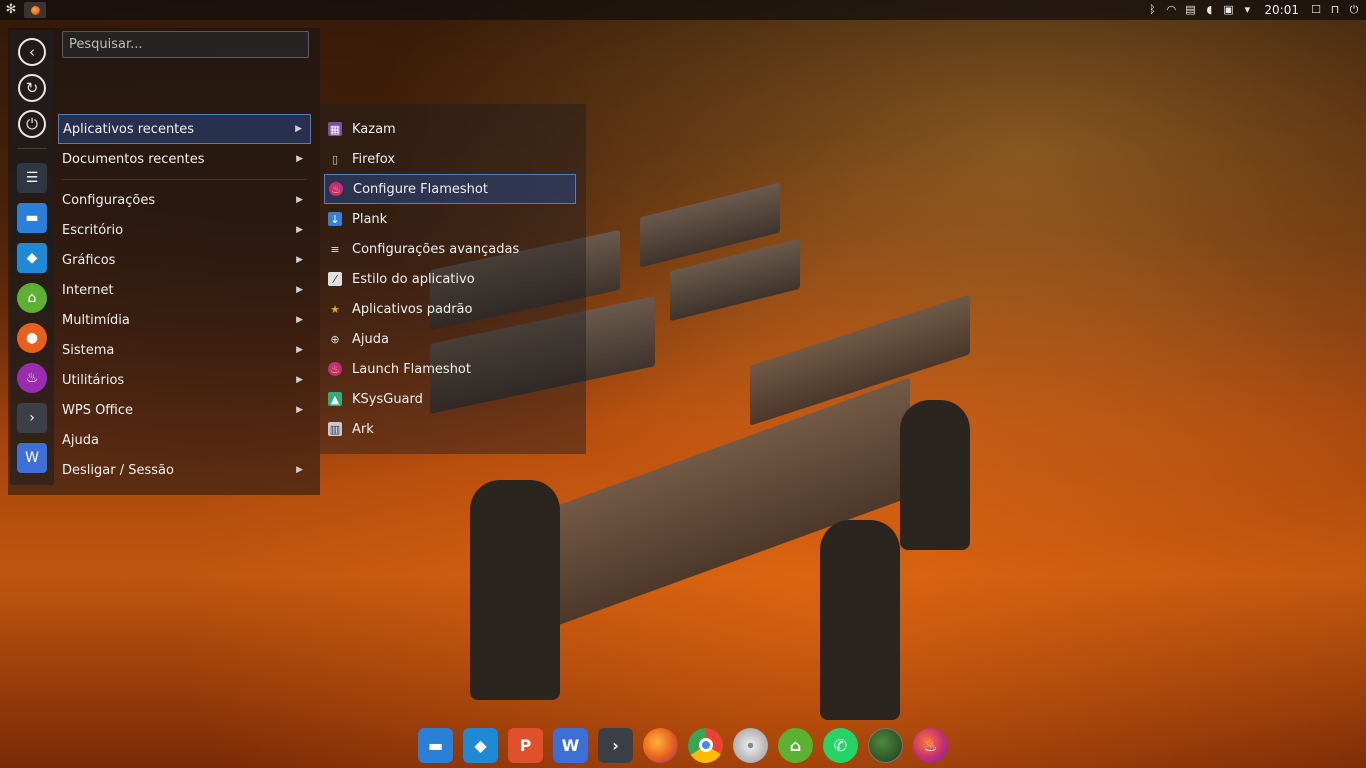 The height and width of the screenshot is (768, 1366). What do you see at coordinates (450, 219) in the screenshot?
I see `app-item-plank: ↓ Plank` at bounding box center [450, 219].